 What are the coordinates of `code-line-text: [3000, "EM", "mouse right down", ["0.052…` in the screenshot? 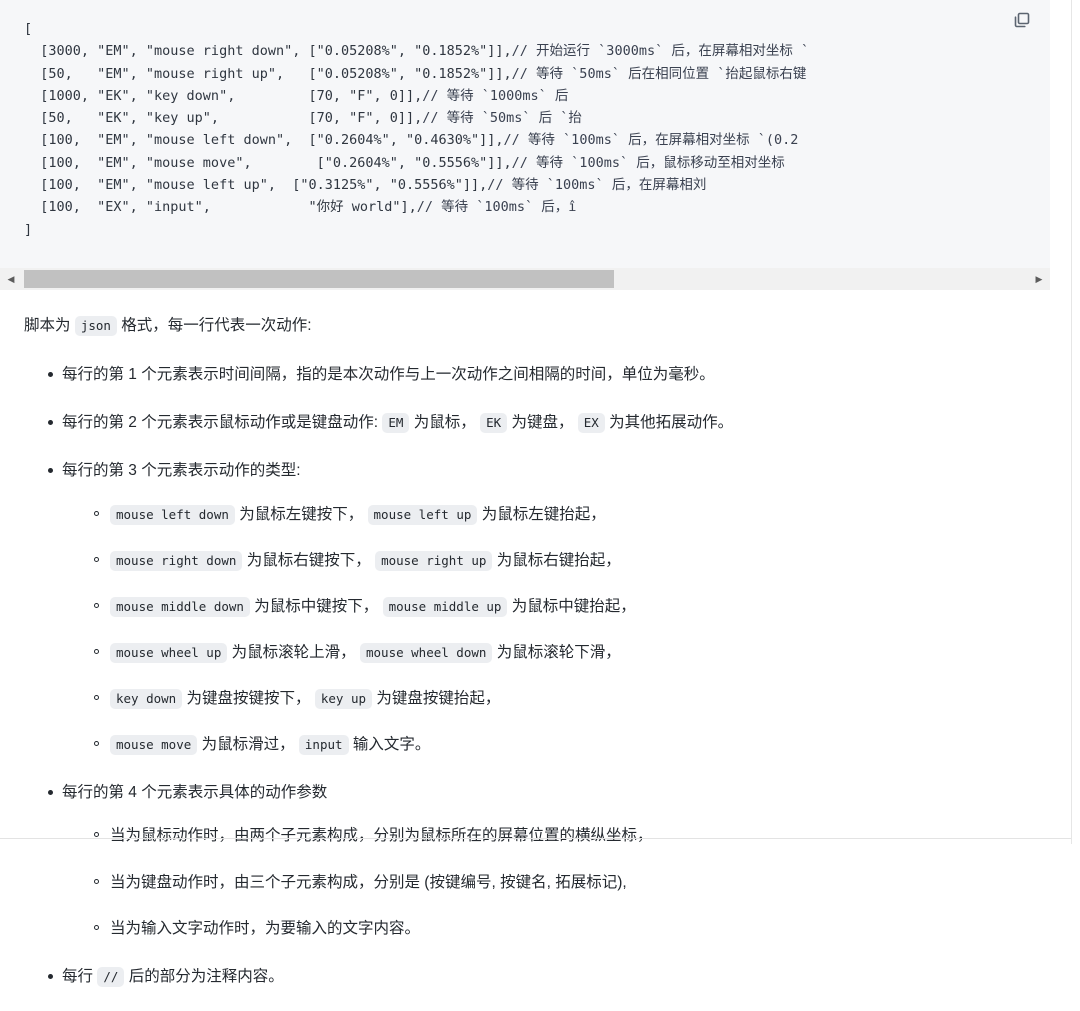 It's located at (268, 51).